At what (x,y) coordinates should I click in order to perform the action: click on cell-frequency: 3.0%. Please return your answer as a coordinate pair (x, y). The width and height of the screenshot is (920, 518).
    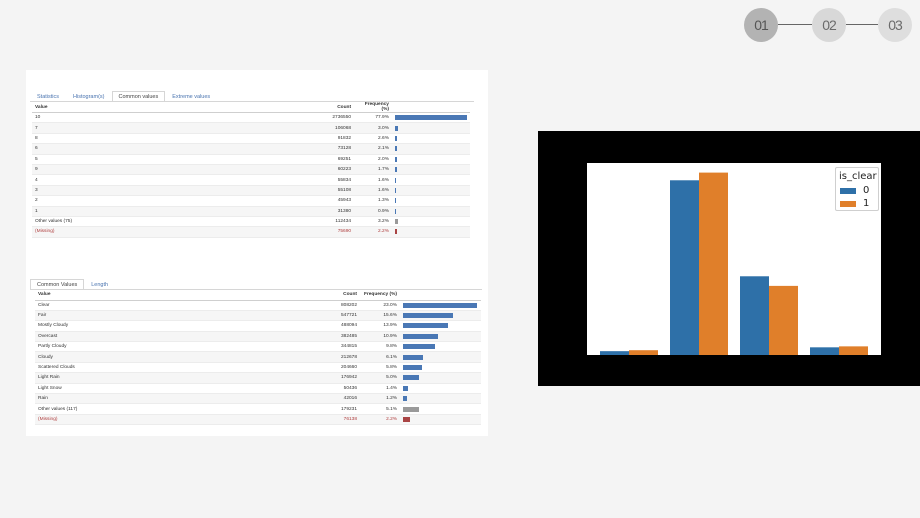
    Looking at the image, I should click on (373, 128).